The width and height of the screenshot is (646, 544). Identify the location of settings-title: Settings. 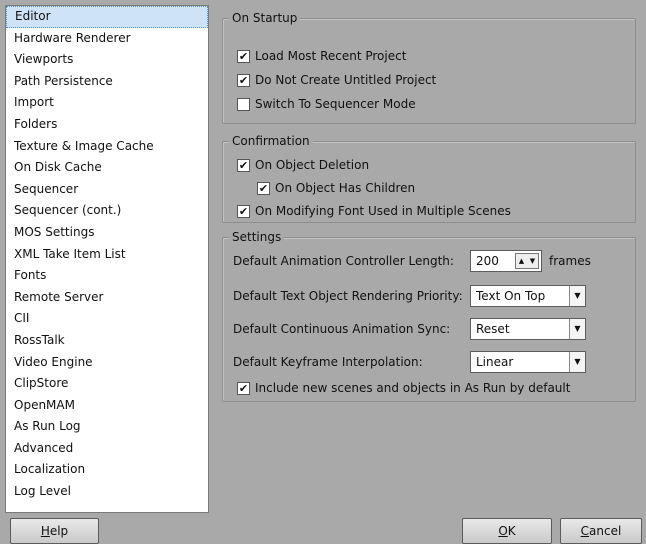
(257, 237).